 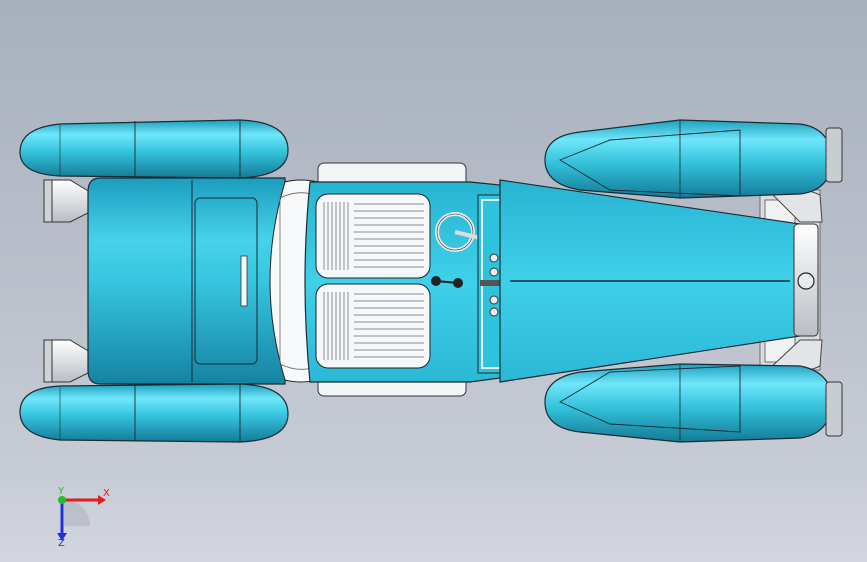 What do you see at coordinates (693, 403) in the screenshot?
I see `fender-front-bottom` at bounding box center [693, 403].